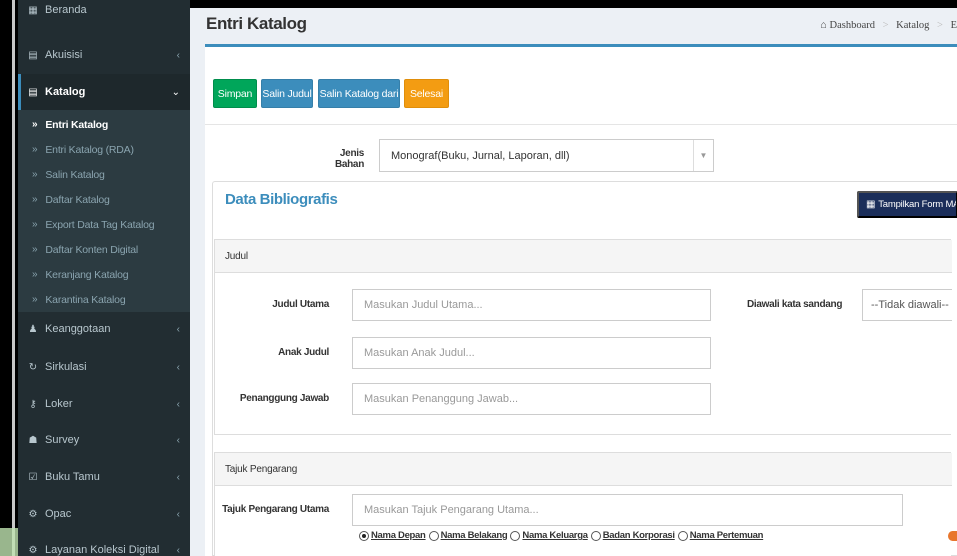 The image size is (957, 556). I want to click on submenu-item-salin-katalog: » Salin Katalog, so click(104, 174).